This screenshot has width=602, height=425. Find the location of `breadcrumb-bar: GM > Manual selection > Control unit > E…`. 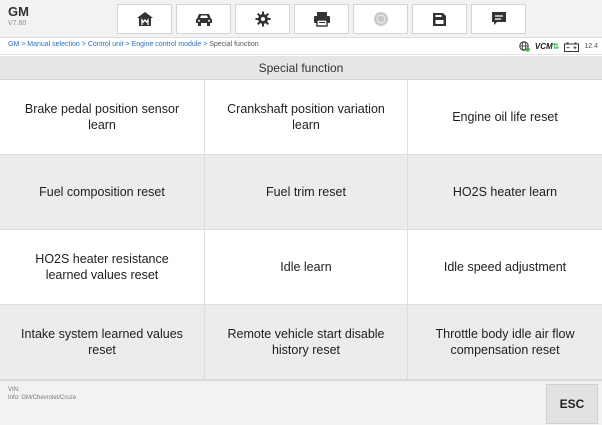

breadcrumb-bar: GM > Manual selection > Control unit > E… is located at coordinates (301, 46).